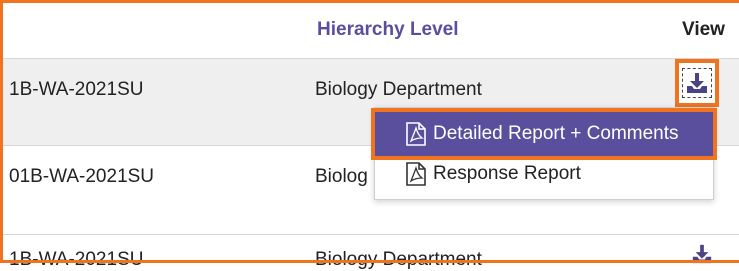 This screenshot has width=739, height=271. I want to click on course-code-cell: 1B-WA-2021SU, so click(76, 89).